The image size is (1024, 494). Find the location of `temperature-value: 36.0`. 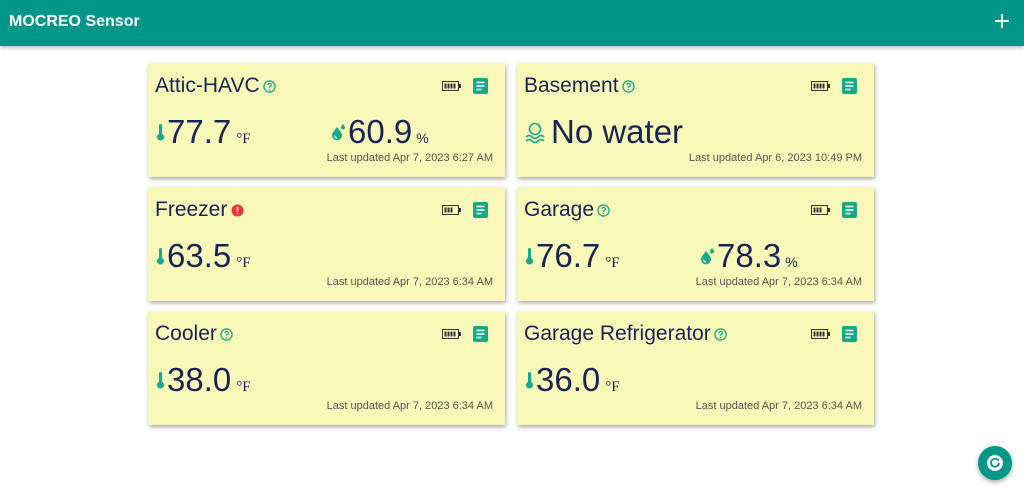

temperature-value: 36.0 is located at coordinates (568, 379).